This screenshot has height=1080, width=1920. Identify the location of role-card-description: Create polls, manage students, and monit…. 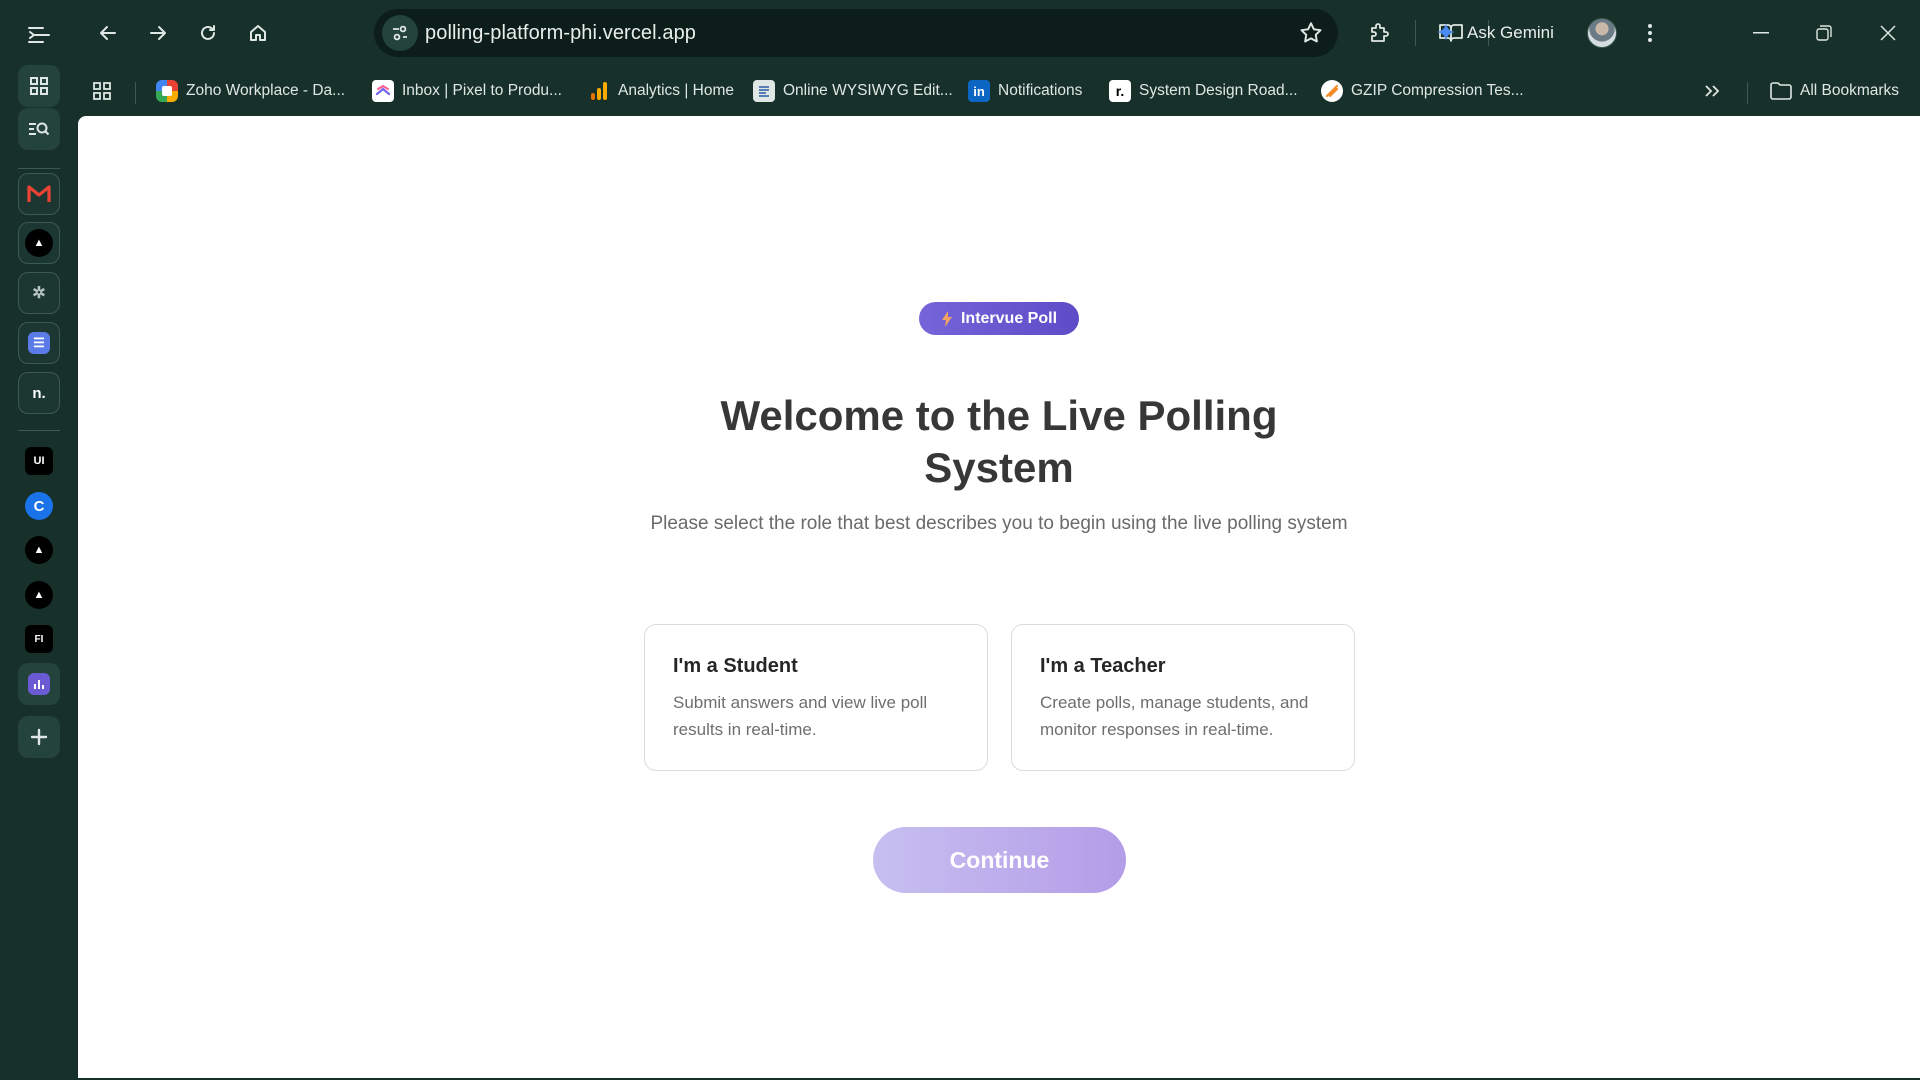
(1174, 716).